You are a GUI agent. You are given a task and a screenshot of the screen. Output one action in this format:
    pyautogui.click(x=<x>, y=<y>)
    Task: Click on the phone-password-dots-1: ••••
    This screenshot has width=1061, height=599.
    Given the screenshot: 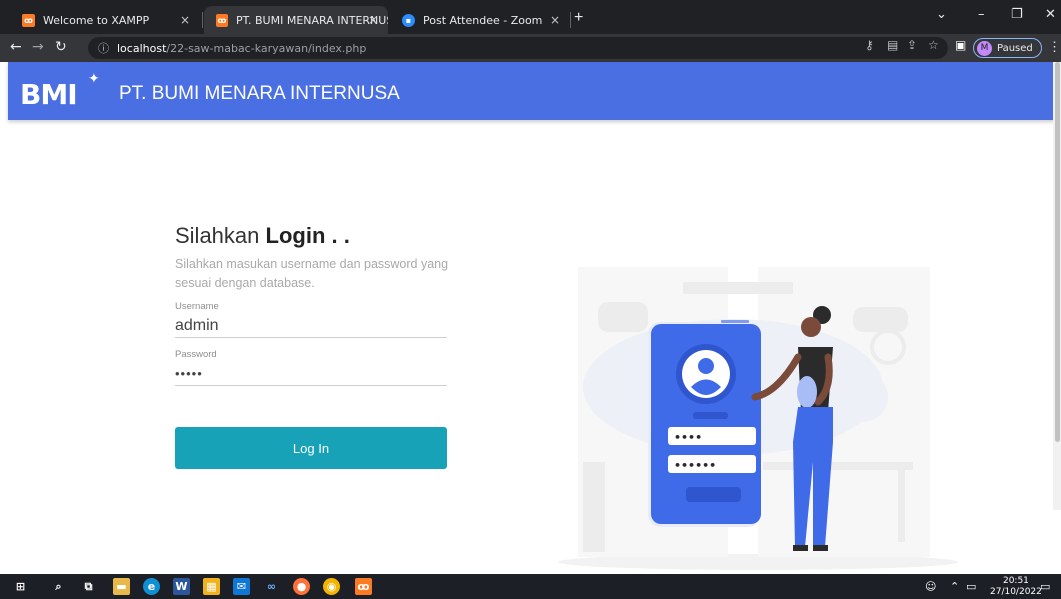 What is the action you would take?
    pyautogui.click(x=688, y=437)
    